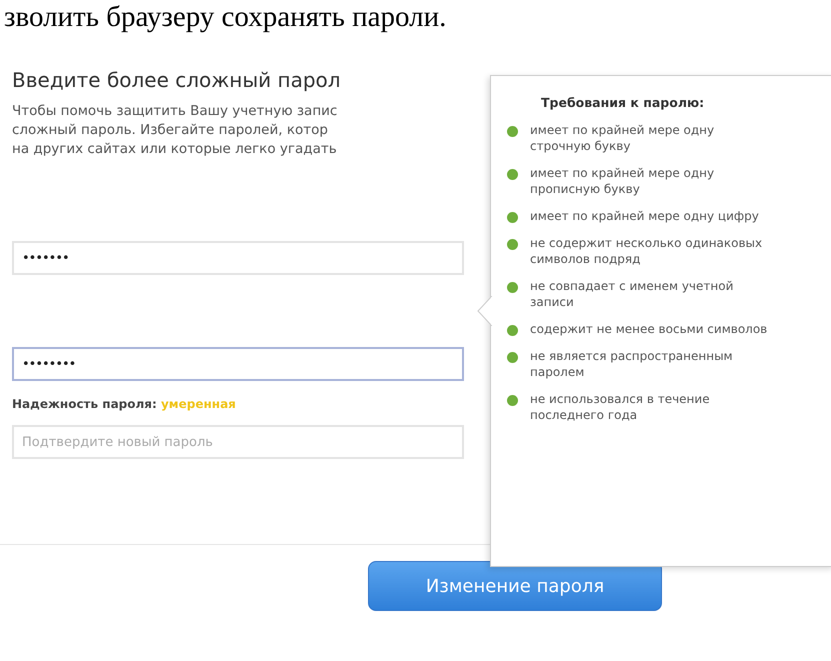 Image resolution: width=831 pixels, height=661 pixels. What do you see at coordinates (623, 181) in the screenshot?
I see `requirement-text: имеет по крайней мере одну прописную букву` at bounding box center [623, 181].